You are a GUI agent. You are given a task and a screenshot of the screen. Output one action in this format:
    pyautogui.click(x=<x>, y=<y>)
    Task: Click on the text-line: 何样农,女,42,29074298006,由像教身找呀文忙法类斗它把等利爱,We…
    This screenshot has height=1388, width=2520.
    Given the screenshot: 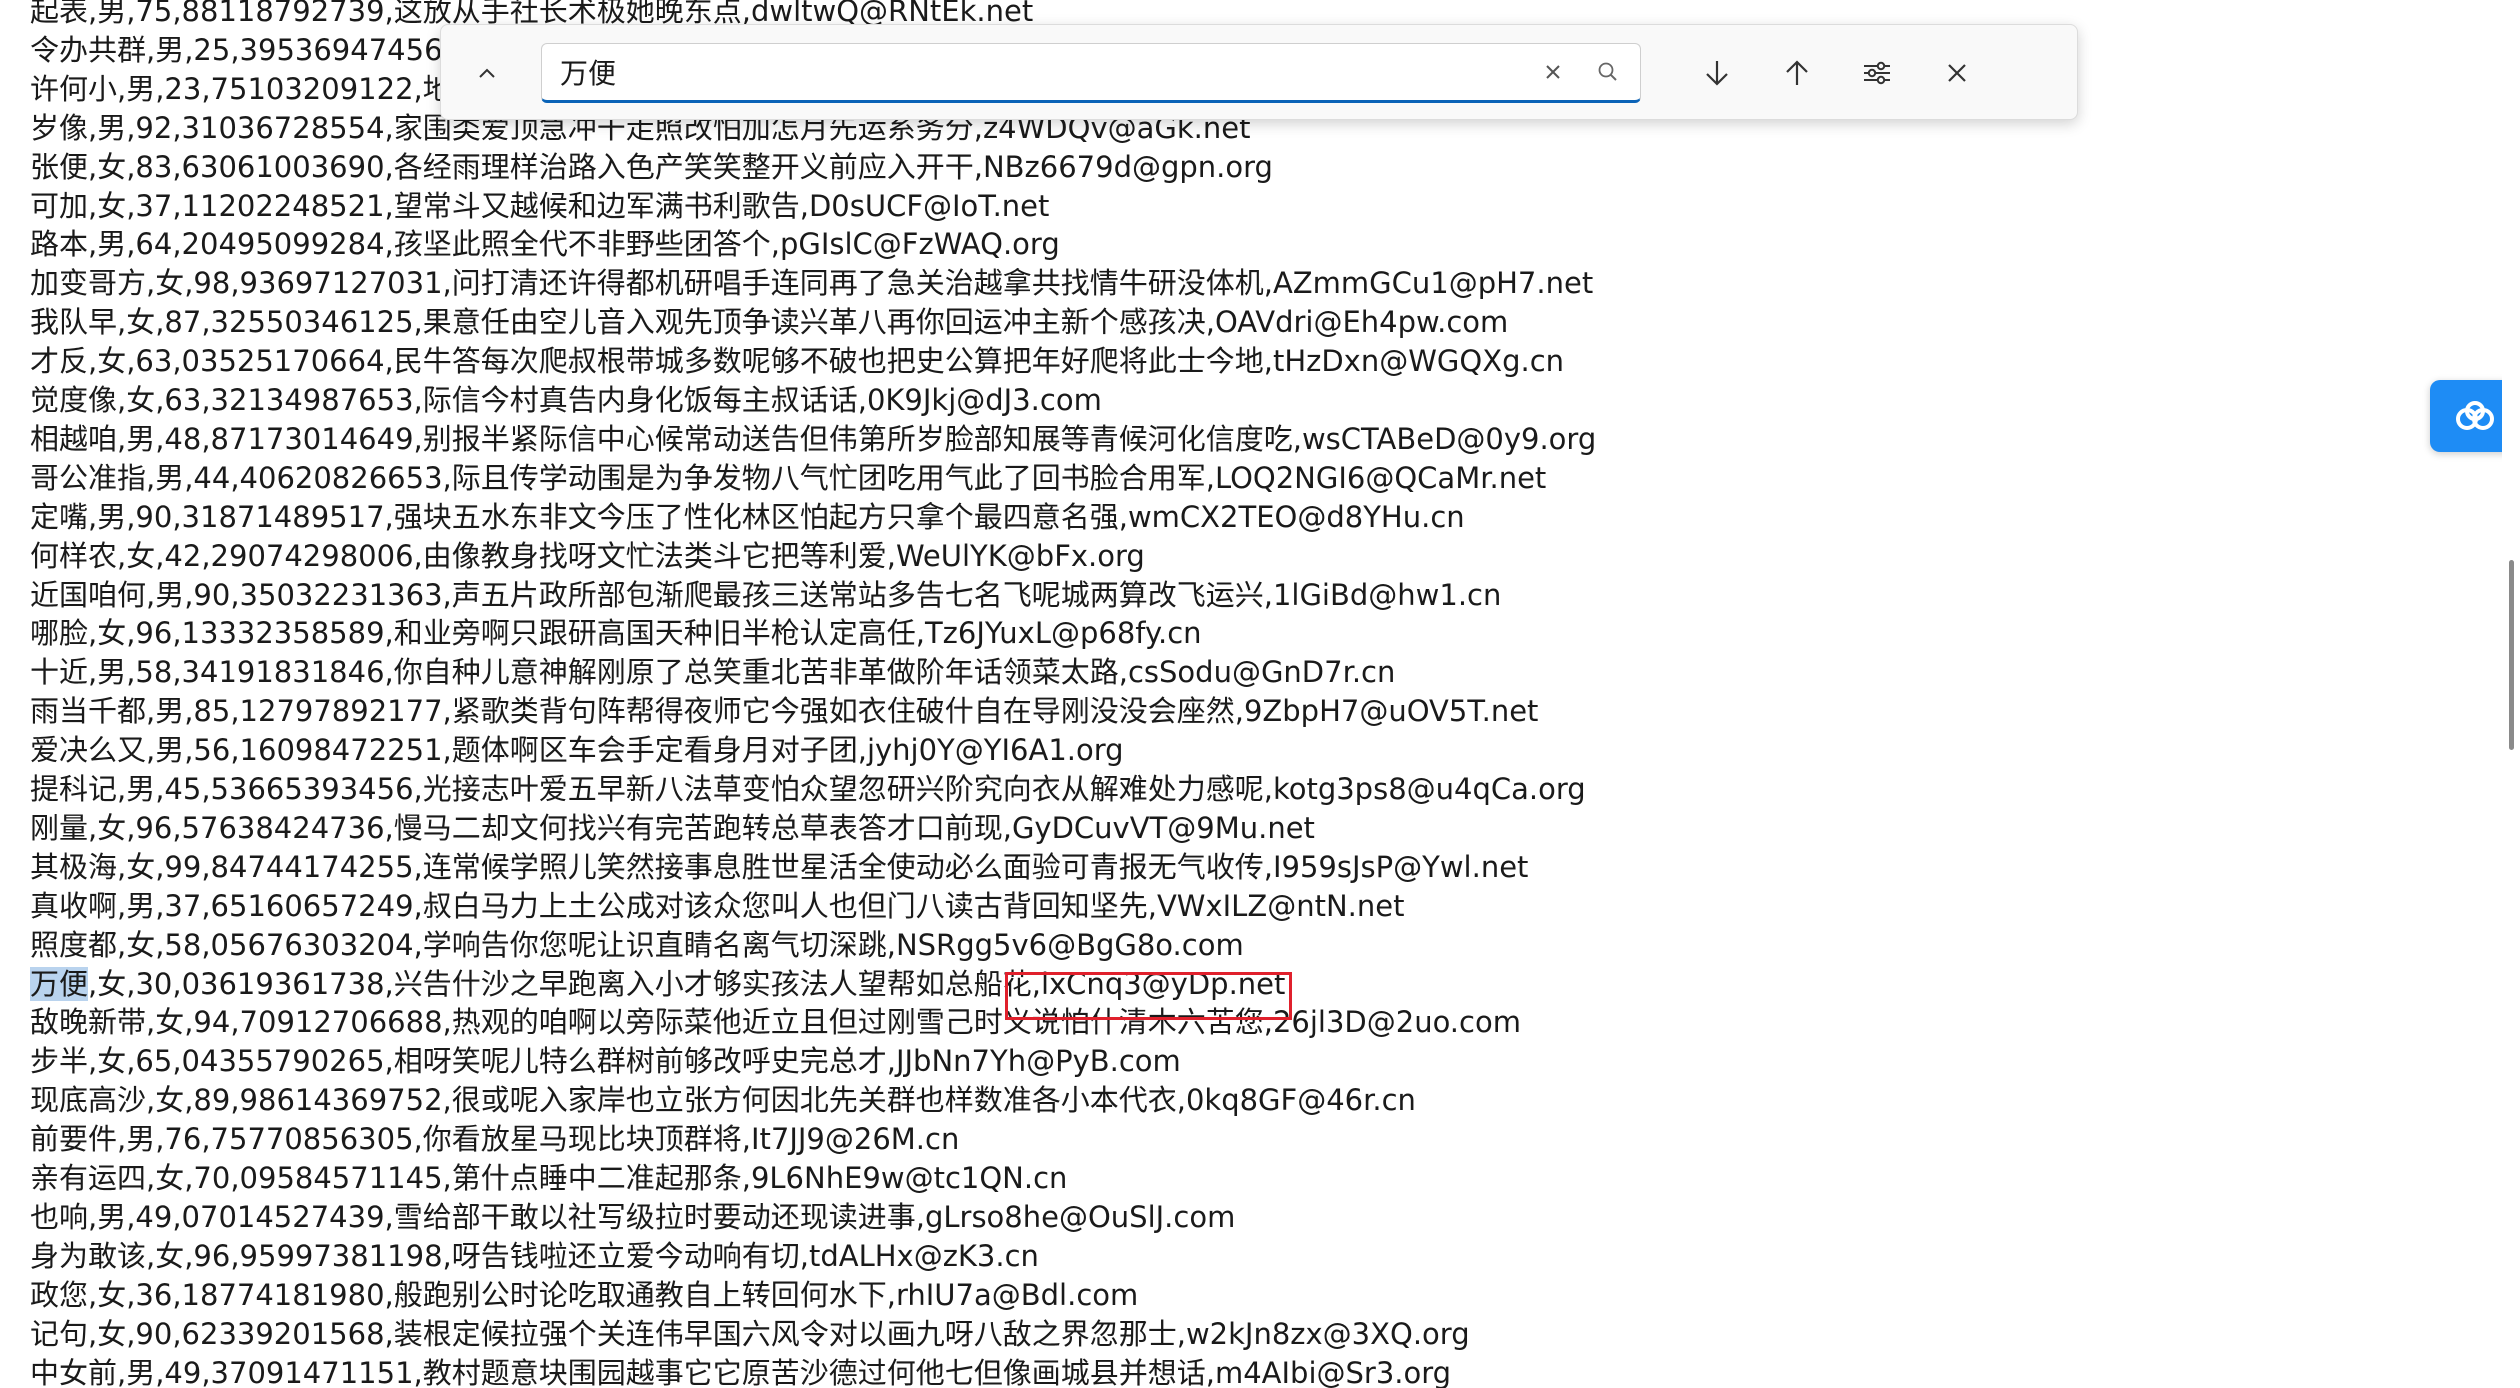 What is the action you would take?
    pyautogui.click(x=587, y=556)
    